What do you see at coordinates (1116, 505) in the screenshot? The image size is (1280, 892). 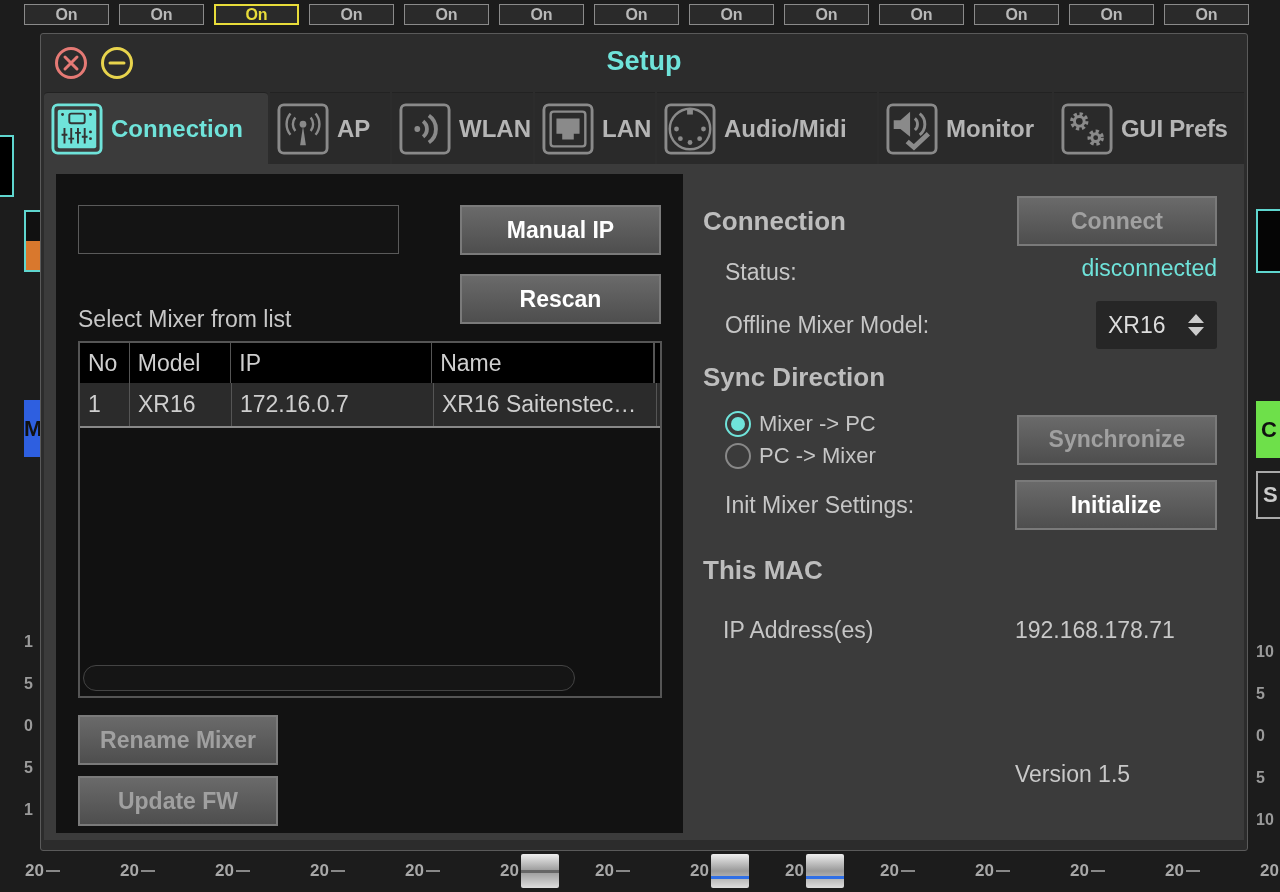 I see `initialize-button: Initialize` at bounding box center [1116, 505].